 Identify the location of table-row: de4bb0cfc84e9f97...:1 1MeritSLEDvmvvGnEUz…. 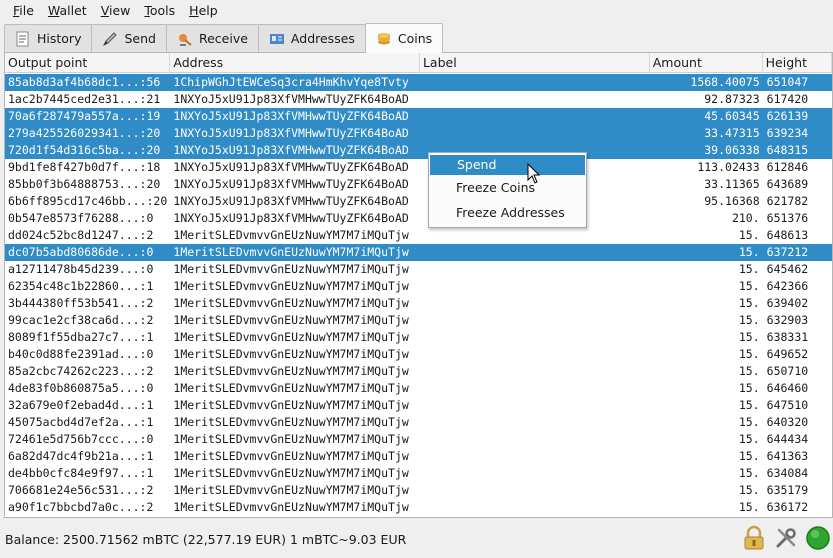
(418, 473).